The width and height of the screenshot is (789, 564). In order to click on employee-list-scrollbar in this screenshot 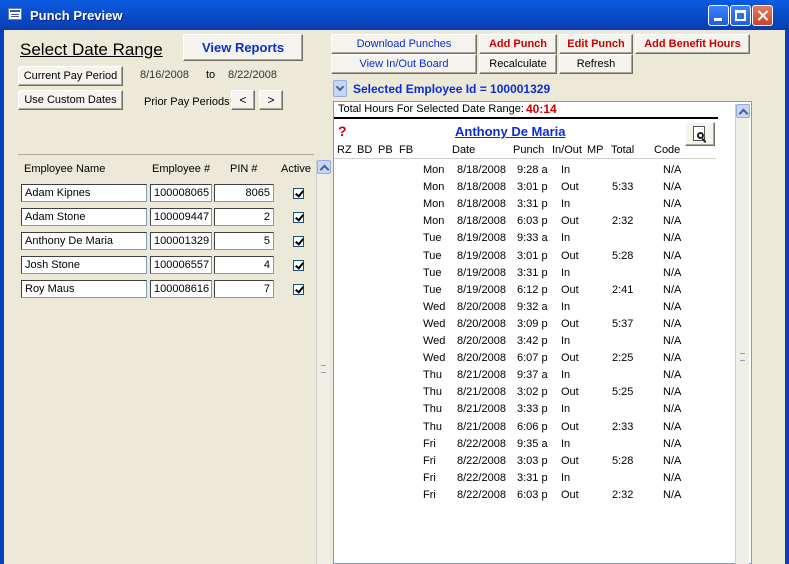, I will do `click(323, 362)`.